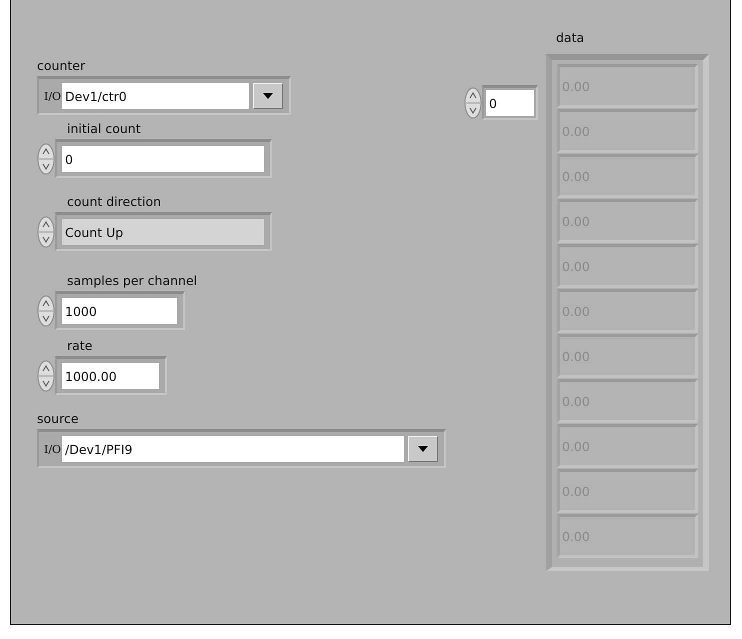 Image resolution: width=742 pixels, height=639 pixels. What do you see at coordinates (241, 448) in the screenshot?
I see `combo-box: I/O /Dev1/PFI9` at bounding box center [241, 448].